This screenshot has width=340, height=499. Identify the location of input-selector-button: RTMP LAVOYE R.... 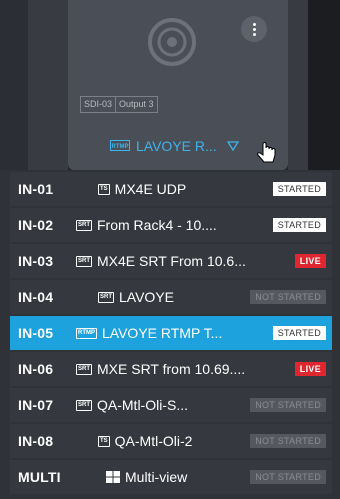
(174, 146).